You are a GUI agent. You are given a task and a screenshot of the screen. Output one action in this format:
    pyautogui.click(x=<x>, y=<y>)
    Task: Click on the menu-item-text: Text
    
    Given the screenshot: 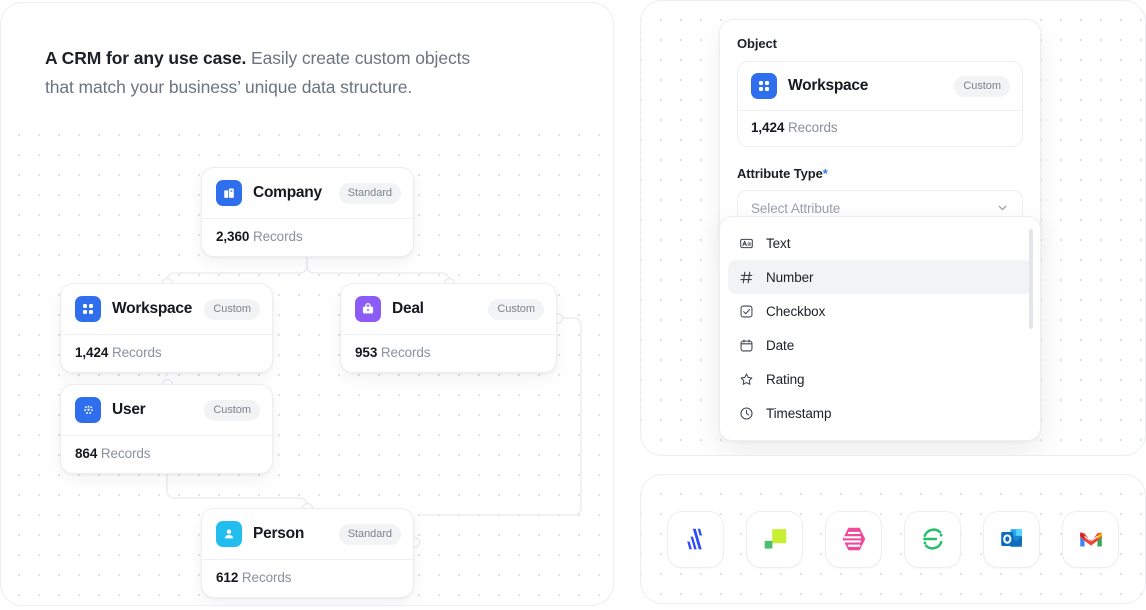 What is the action you would take?
    pyautogui.click(x=880, y=243)
    